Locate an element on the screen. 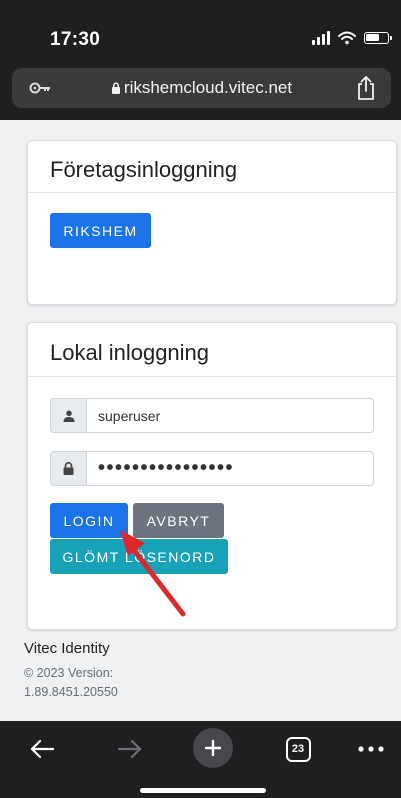 The height and width of the screenshot is (798, 401). footer-version: © 2023 Version: 1.89.8451.20550 is located at coordinates (71, 683).